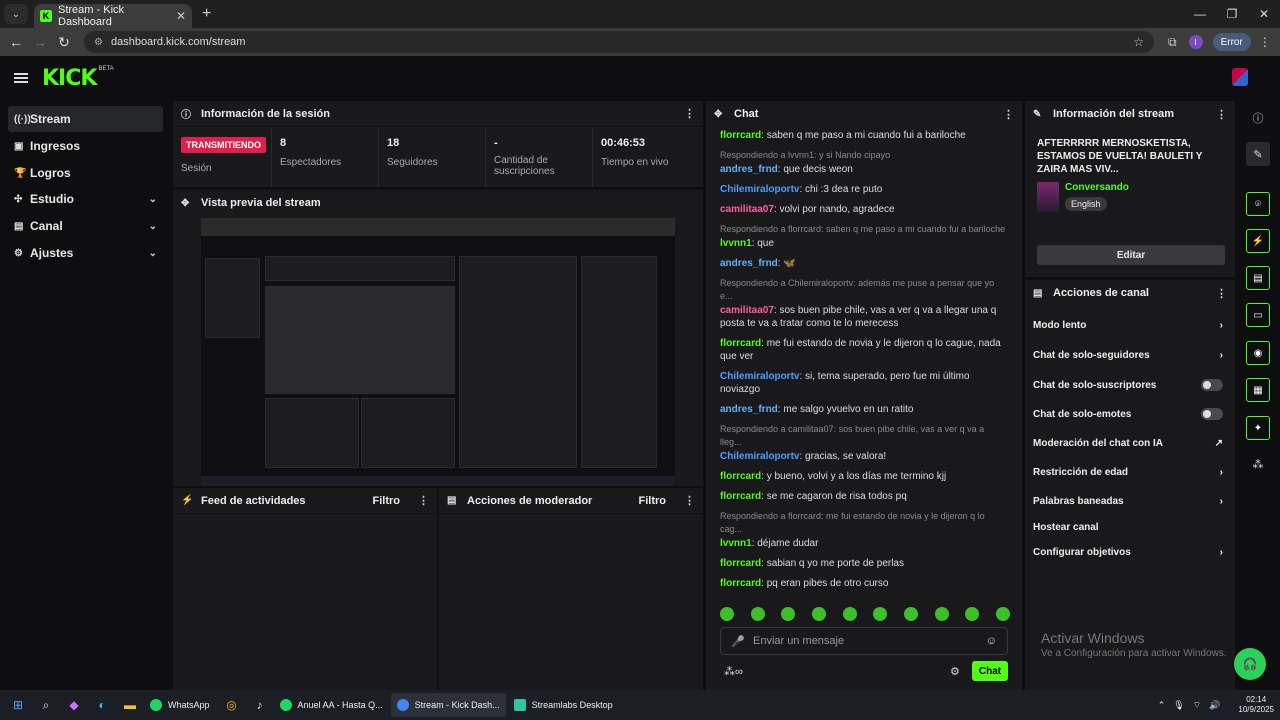 Image resolution: width=1280 pixels, height=720 pixels. What do you see at coordinates (1128, 325) in the screenshot?
I see `slow-mode-item: Modo lento ›` at bounding box center [1128, 325].